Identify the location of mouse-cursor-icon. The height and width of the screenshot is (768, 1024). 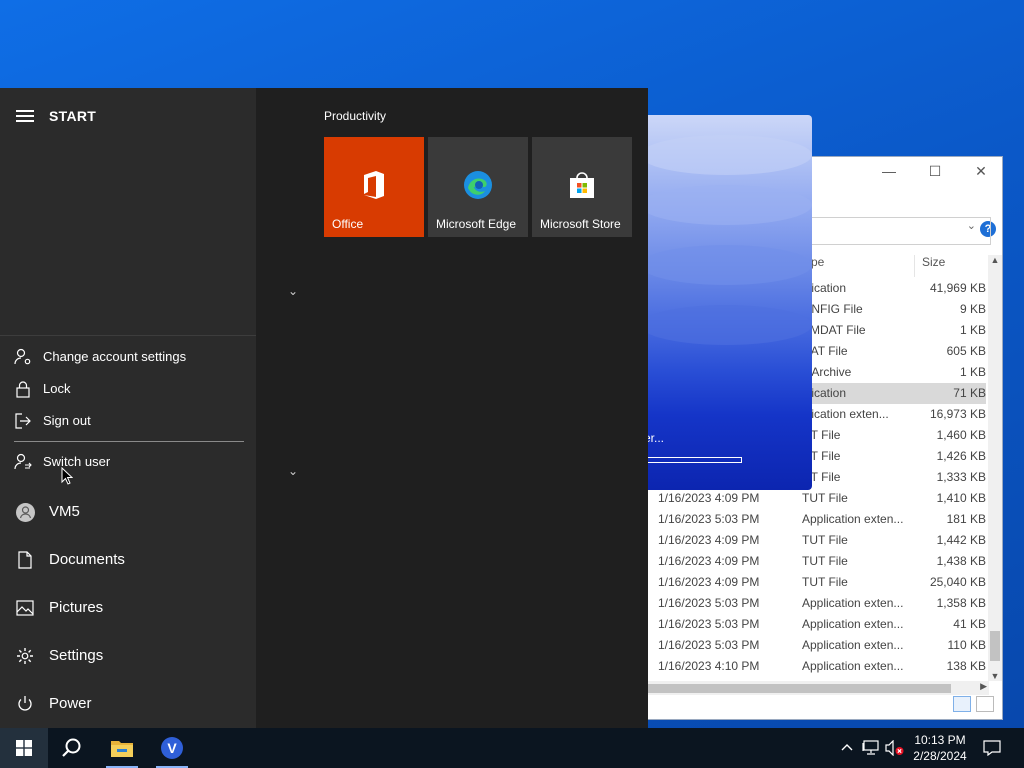
(67, 476).